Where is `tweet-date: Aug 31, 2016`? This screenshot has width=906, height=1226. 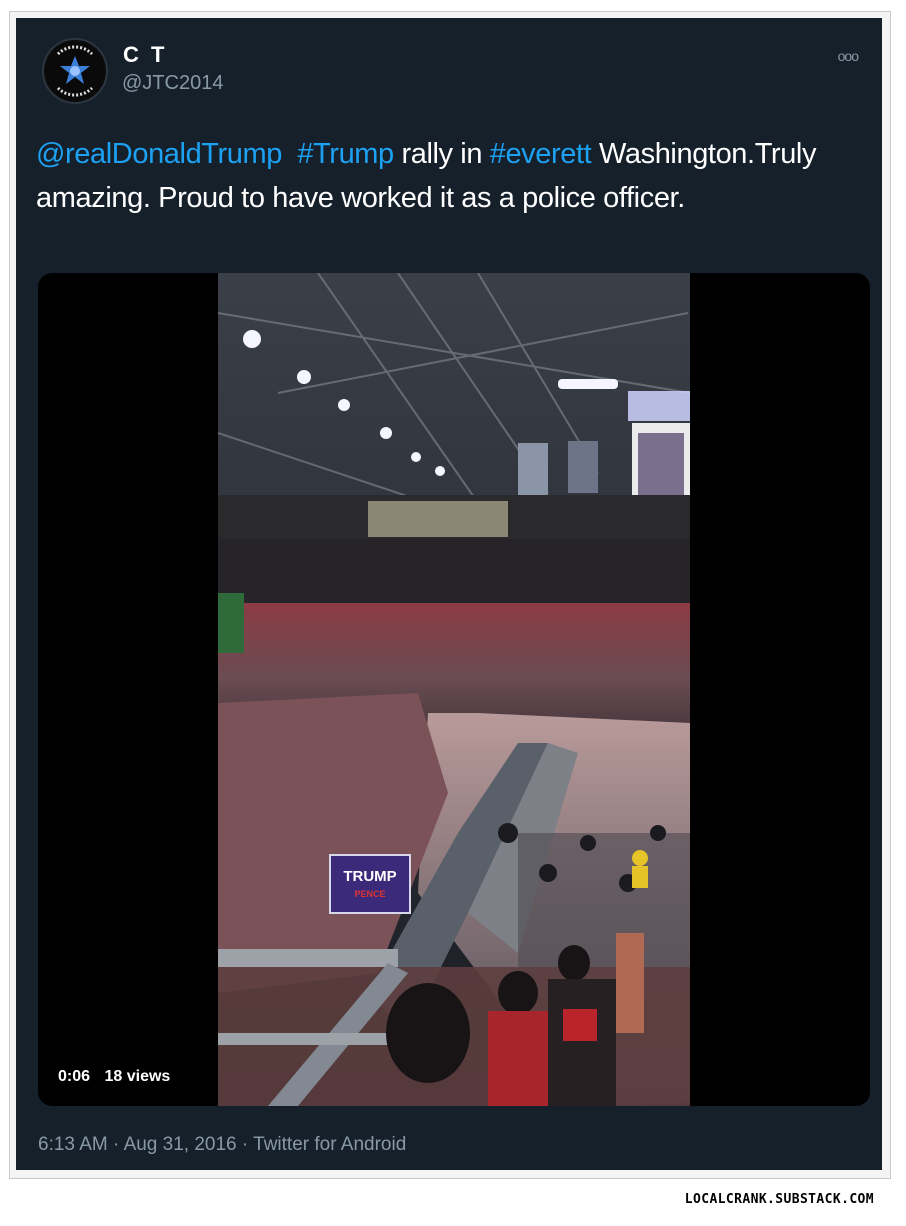 tweet-date: Aug 31, 2016 is located at coordinates (180, 1144).